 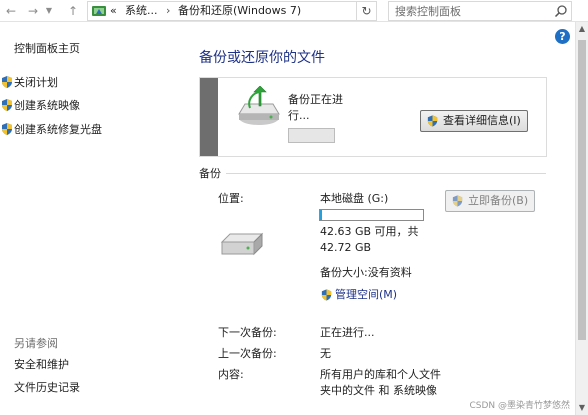 I want to click on backup-progress-icon, so click(x=259, y=105).